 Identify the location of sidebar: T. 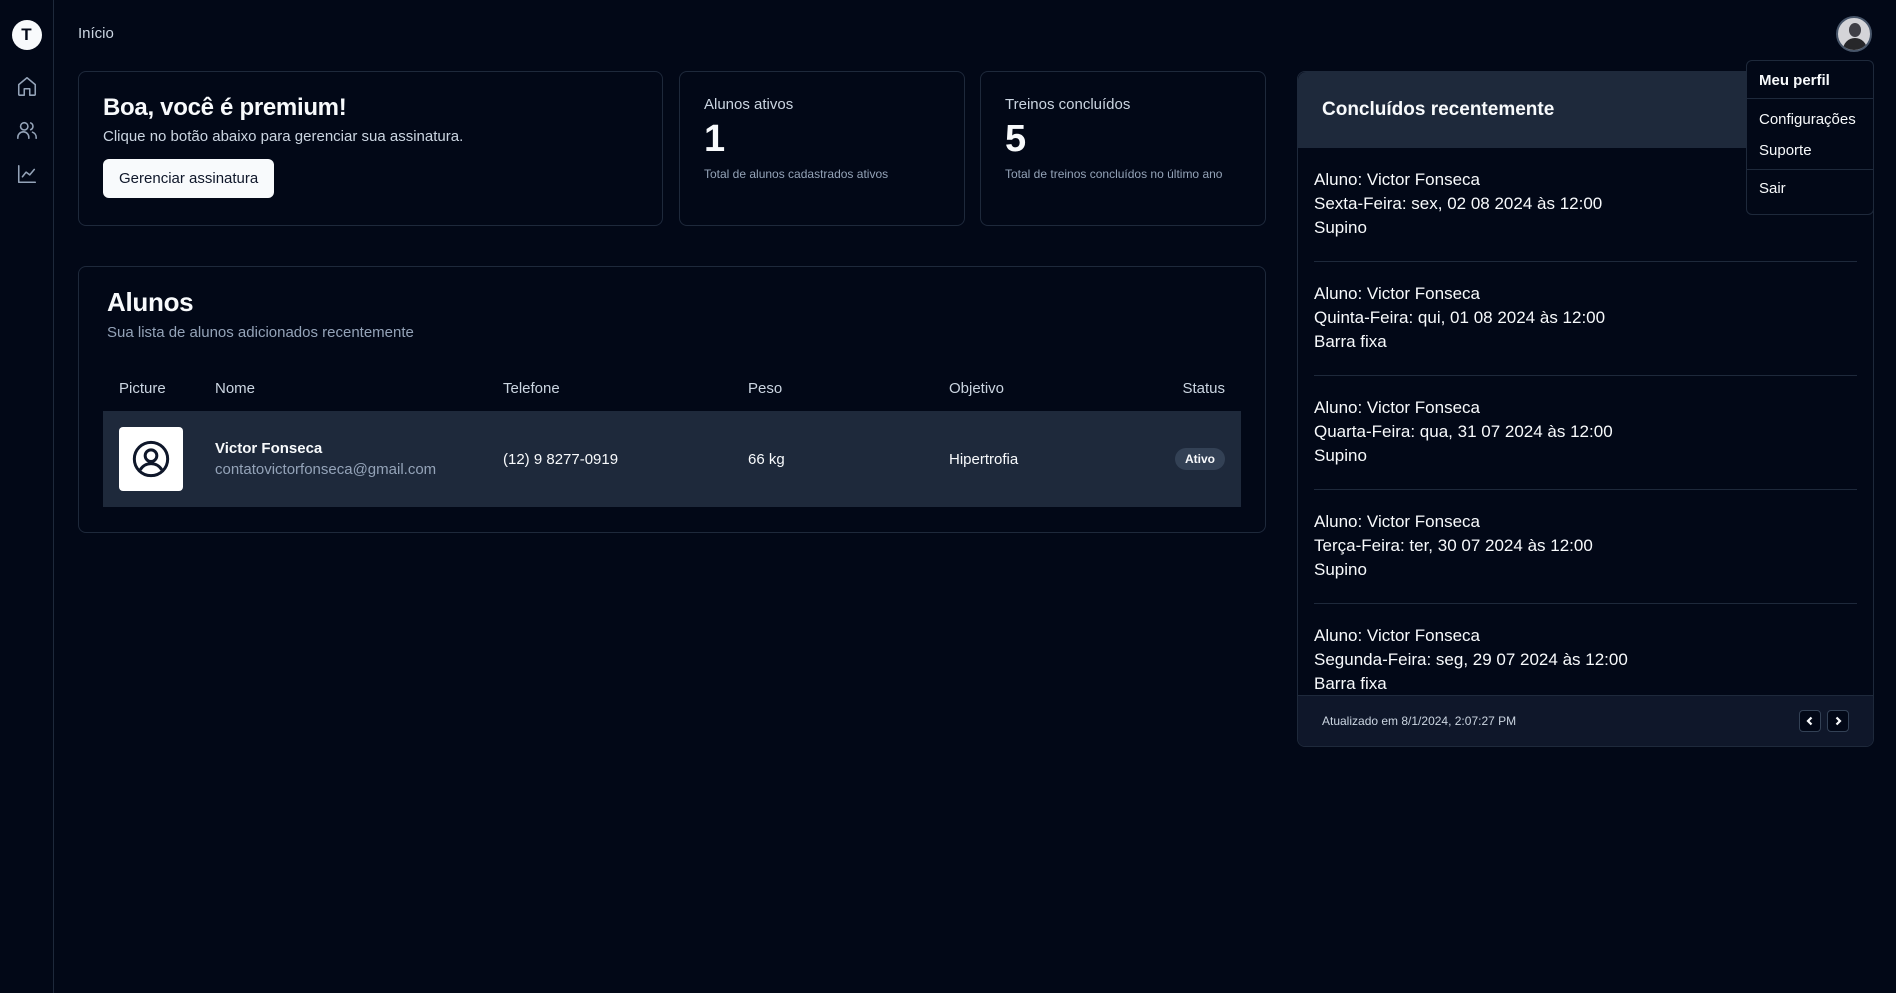
(27, 496).